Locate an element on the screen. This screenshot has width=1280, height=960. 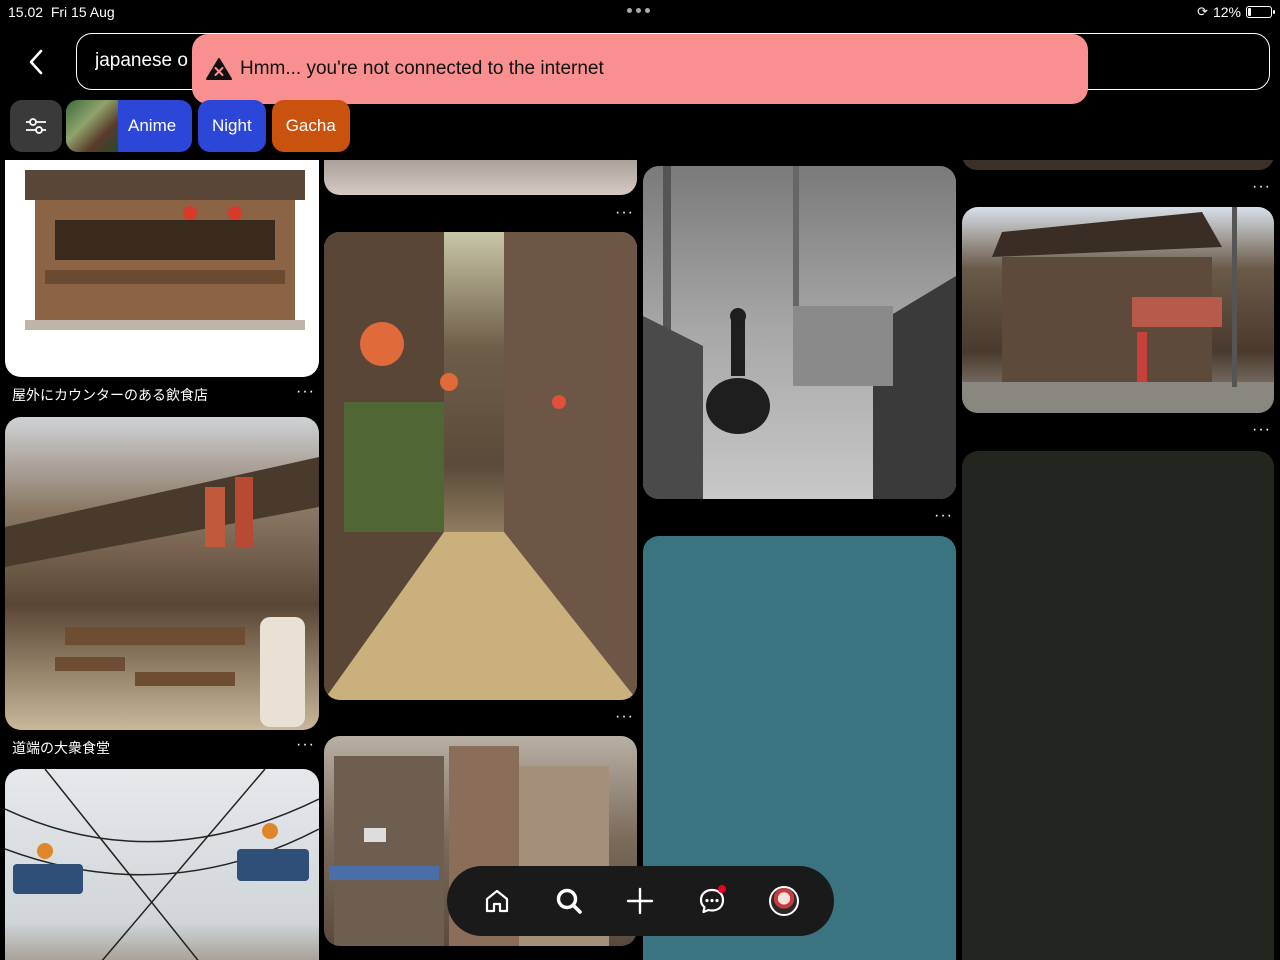
chip-anime: Anime is located at coordinates (129, 126).